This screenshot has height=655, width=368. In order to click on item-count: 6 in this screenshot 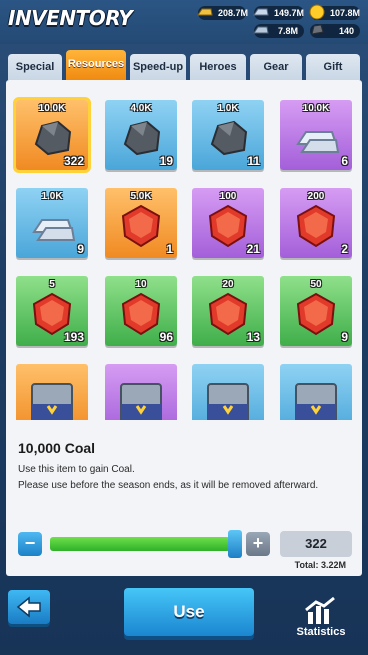, I will do `click(344, 161)`.